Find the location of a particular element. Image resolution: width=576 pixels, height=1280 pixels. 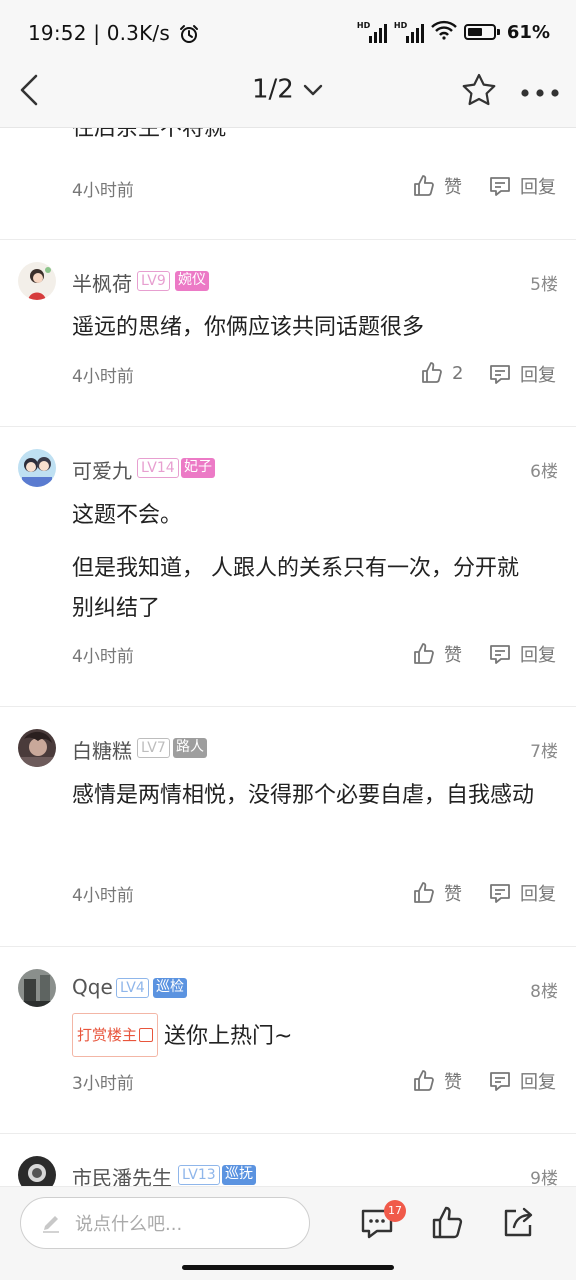

comment-item: 半枫荷 LV9 婉仪 5楼 遥远的思绪，你俩应该共同话题很多 4小时前 2 回复 is located at coordinates (288, 333).